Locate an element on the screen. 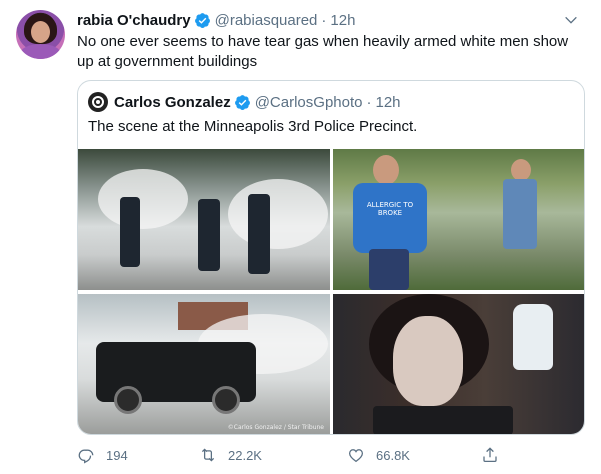 This screenshot has height=474, width=601. like-button: 66.8K is located at coordinates (378, 455).